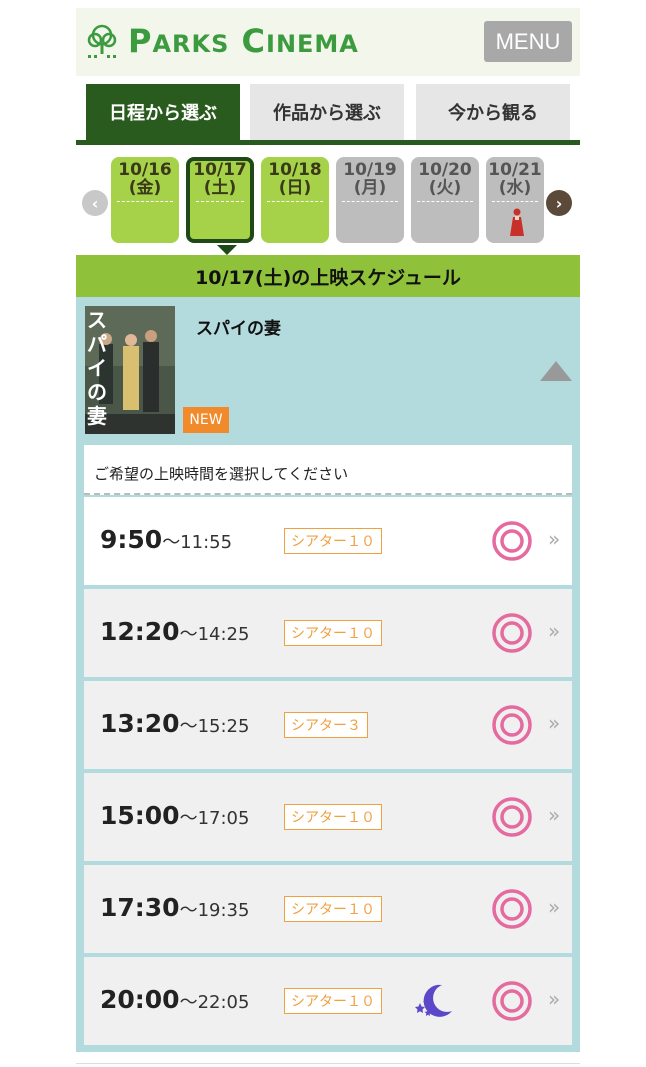 The width and height of the screenshot is (646, 1067). Describe the element at coordinates (328, 1063) in the screenshot. I see `footer-divider` at that location.